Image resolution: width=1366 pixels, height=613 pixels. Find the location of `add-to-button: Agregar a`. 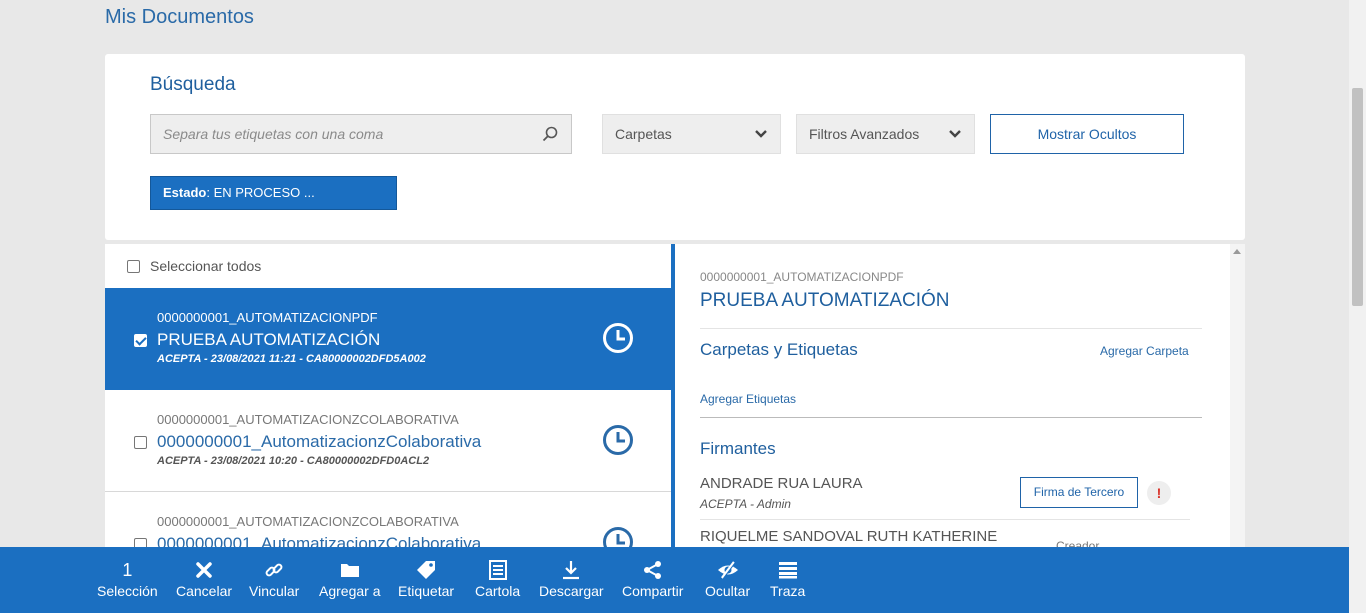

add-to-button: Agregar a is located at coordinates (349, 580).